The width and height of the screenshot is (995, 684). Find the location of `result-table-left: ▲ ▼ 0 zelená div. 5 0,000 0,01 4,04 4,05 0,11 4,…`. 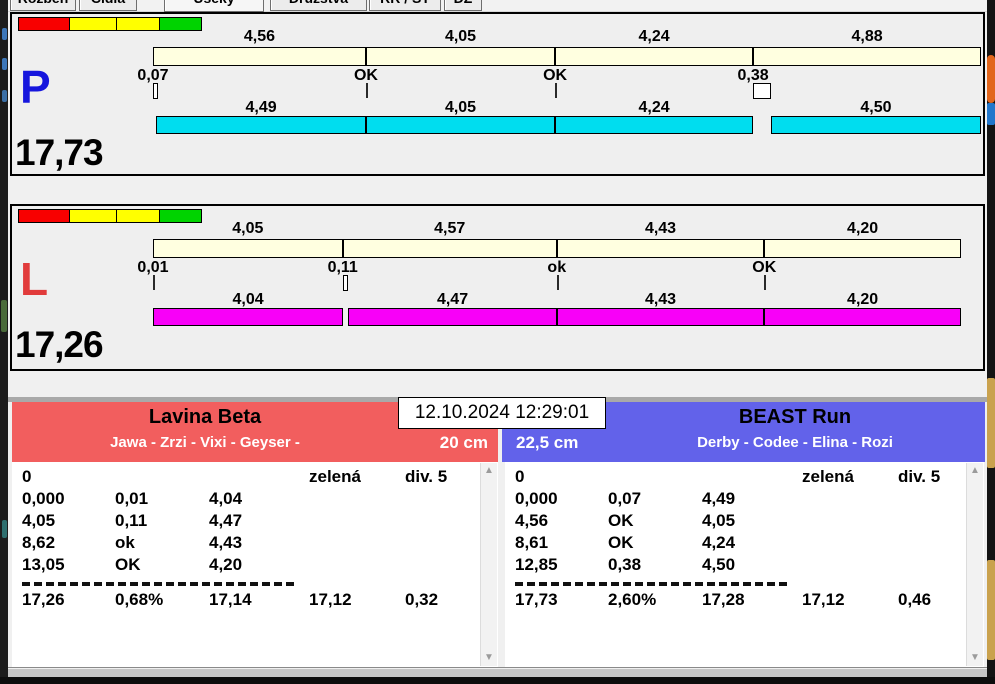

result-table-left: ▲ ▼ 0 zelená div. 5 0,000 0,01 4,04 4,05 0,11 4,… is located at coordinates (255, 564).